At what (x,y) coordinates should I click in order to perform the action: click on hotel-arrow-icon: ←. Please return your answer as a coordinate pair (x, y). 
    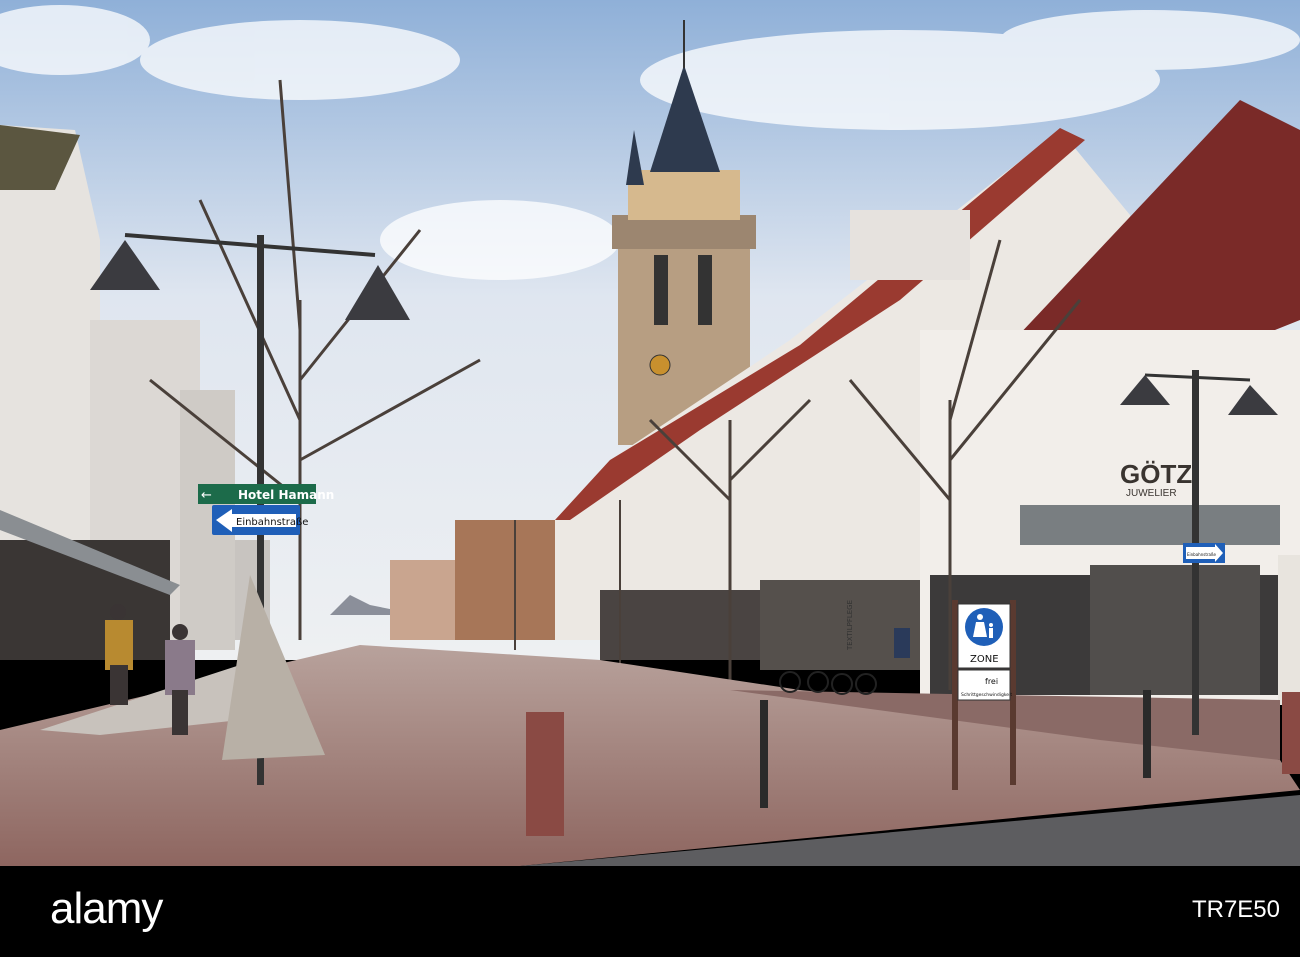
    Looking at the image, I should click on (206, 495).